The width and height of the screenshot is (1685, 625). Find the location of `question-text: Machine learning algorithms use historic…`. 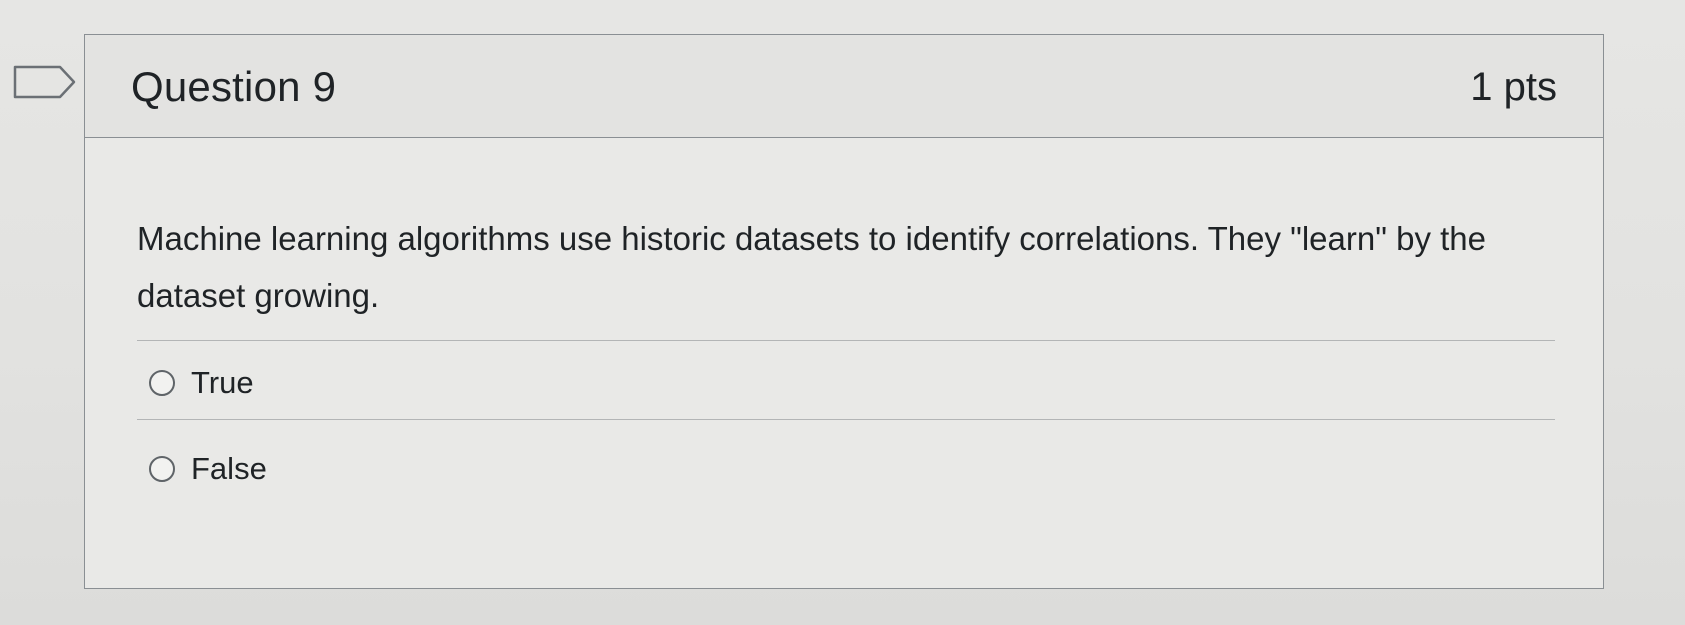

question-text: Machine learning algorithms use historic… is located at coordinates (812, 267).